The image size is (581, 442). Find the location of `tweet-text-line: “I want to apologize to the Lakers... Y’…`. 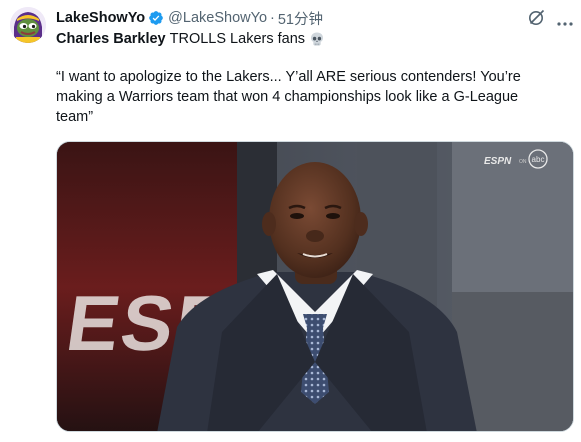

tweet-text-line: “I want to apologize to the Lakers... Y’… is located at coordinates (288, 77).